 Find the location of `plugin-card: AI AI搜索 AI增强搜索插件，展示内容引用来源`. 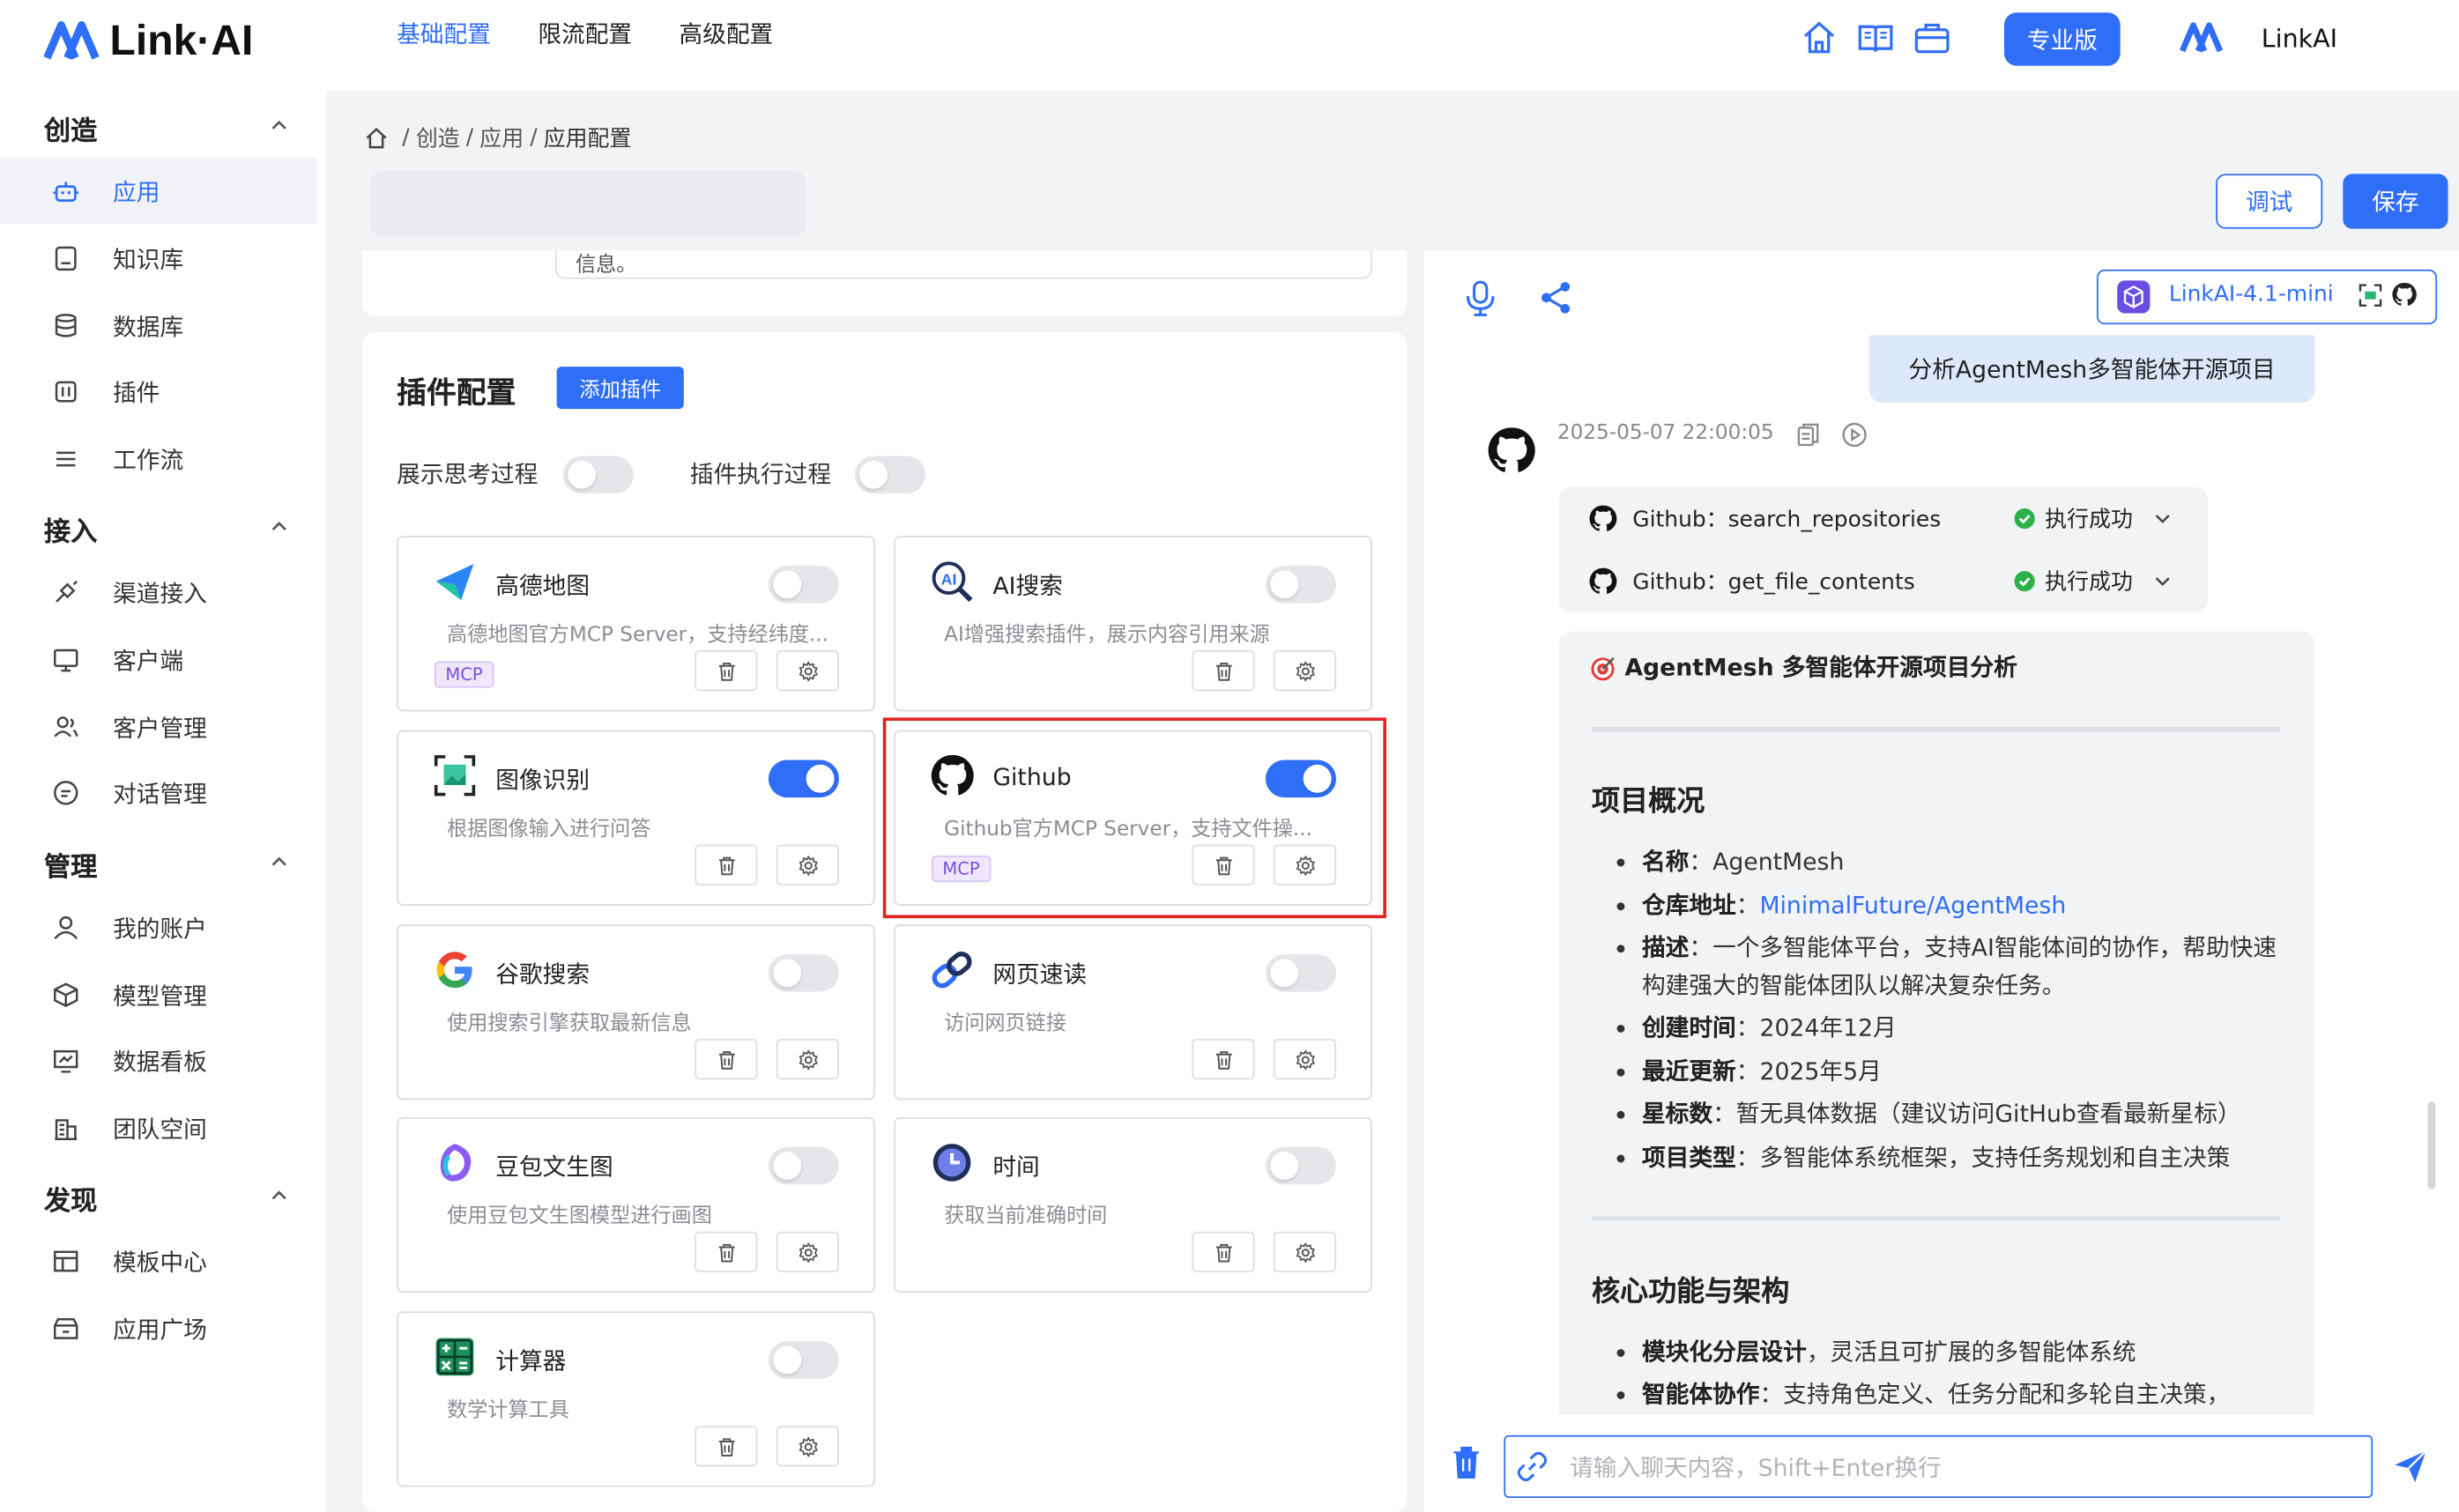

plugin-card: AI AI搜索 AI增强搜索插件，展示内容引用来源 is located at coordinates (1133, 624).